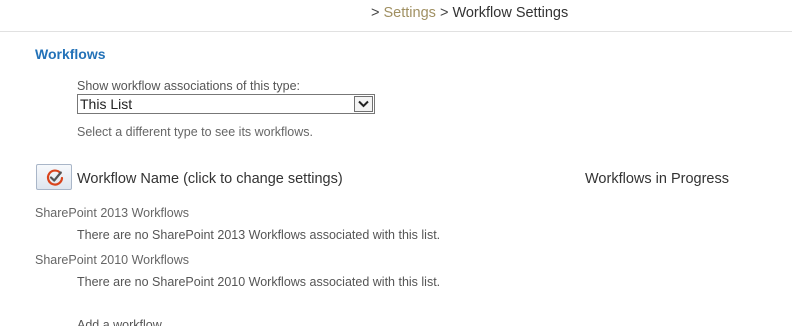 The width and height of the screenshot is (792, 326). Describe the element at coordinates (226, 104) in the screenshot. I see `association-type-select: This List` at that location.